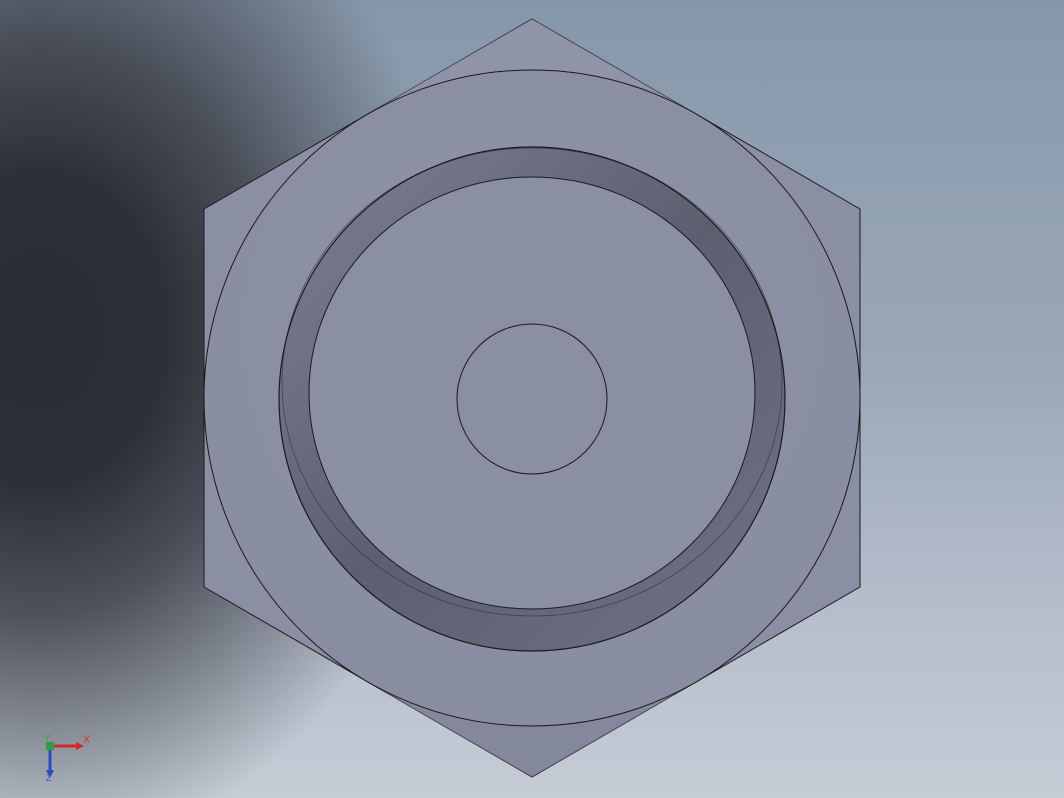 The width and height of the screenshot is (1064, 798). Describe the element at coordinates (87, 740) in the screenshot. I see `x-axis-label: X` at that location.